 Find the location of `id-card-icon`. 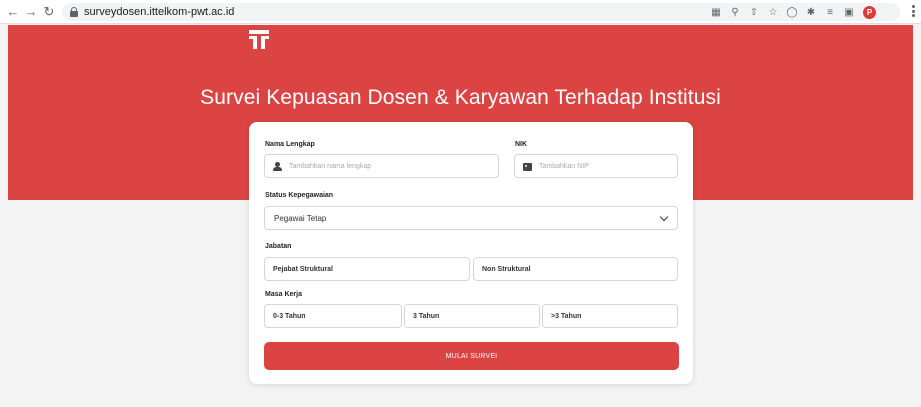

id-card-icon is located at coordinates (527, 166).